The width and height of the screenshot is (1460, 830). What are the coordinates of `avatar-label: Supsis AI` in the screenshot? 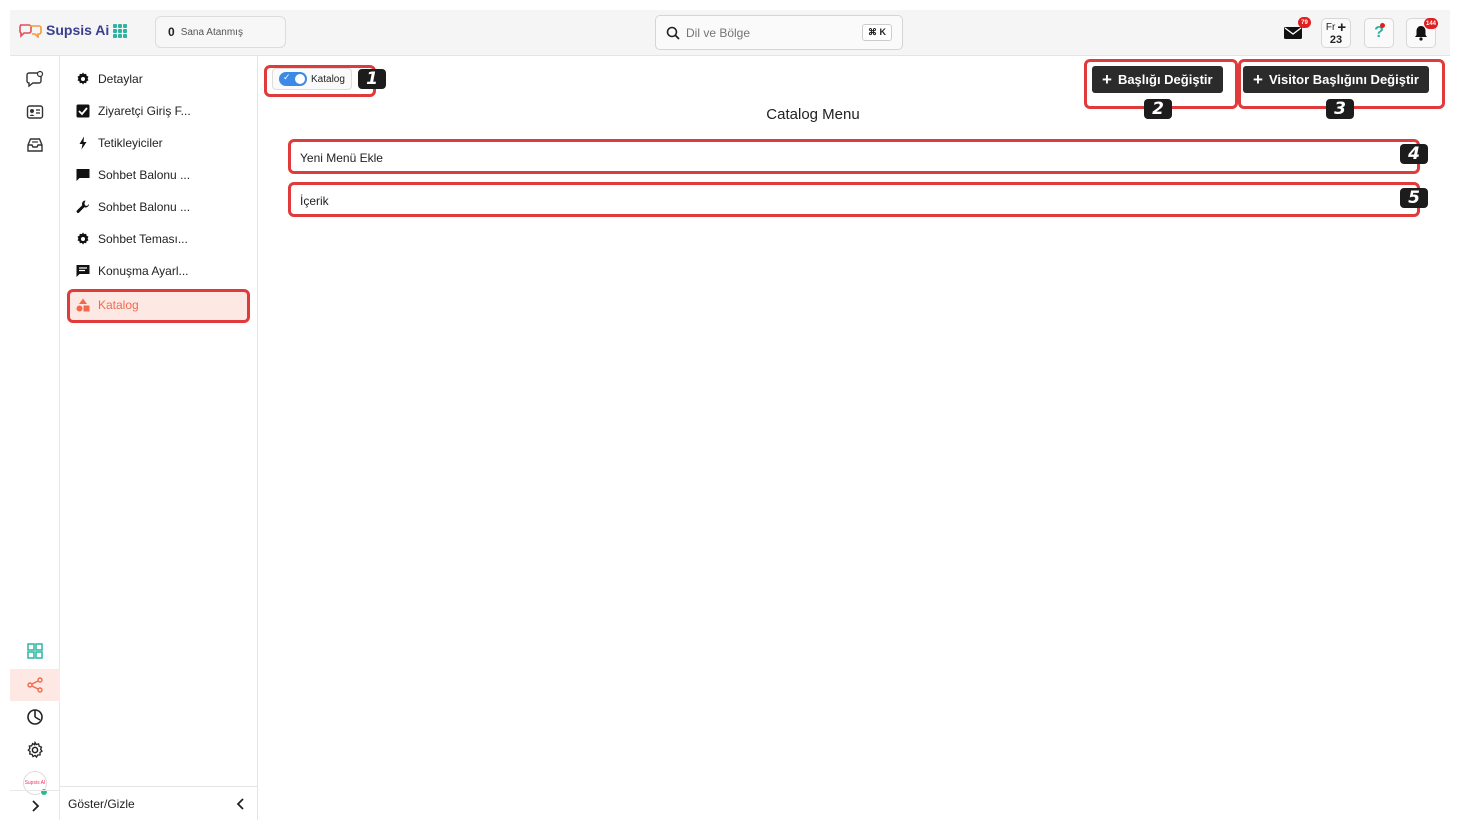 It's located at (35, 783).